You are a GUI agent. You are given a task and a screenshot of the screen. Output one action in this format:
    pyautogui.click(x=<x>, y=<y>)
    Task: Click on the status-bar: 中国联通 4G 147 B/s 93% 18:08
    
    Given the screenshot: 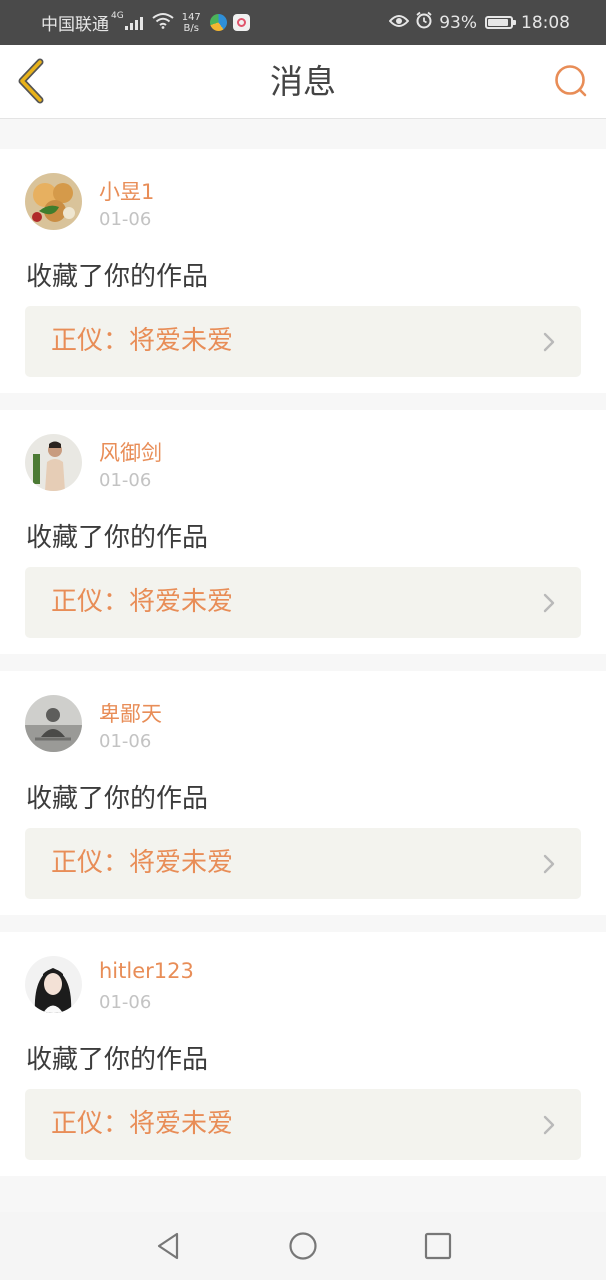 What is the action you would take?
    pyautogui.click(x=303, y=22)
    